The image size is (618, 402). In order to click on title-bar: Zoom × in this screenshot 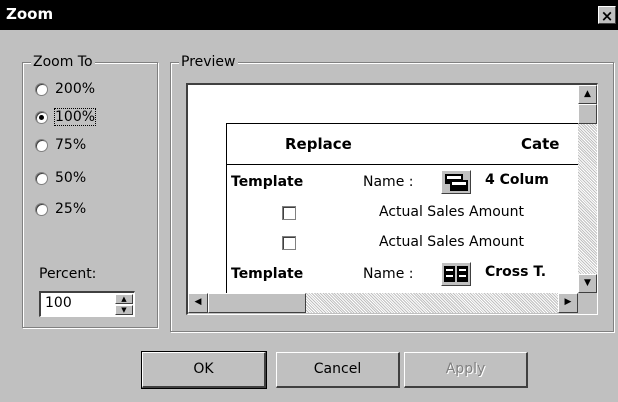, I will do `click(309, 15)`.